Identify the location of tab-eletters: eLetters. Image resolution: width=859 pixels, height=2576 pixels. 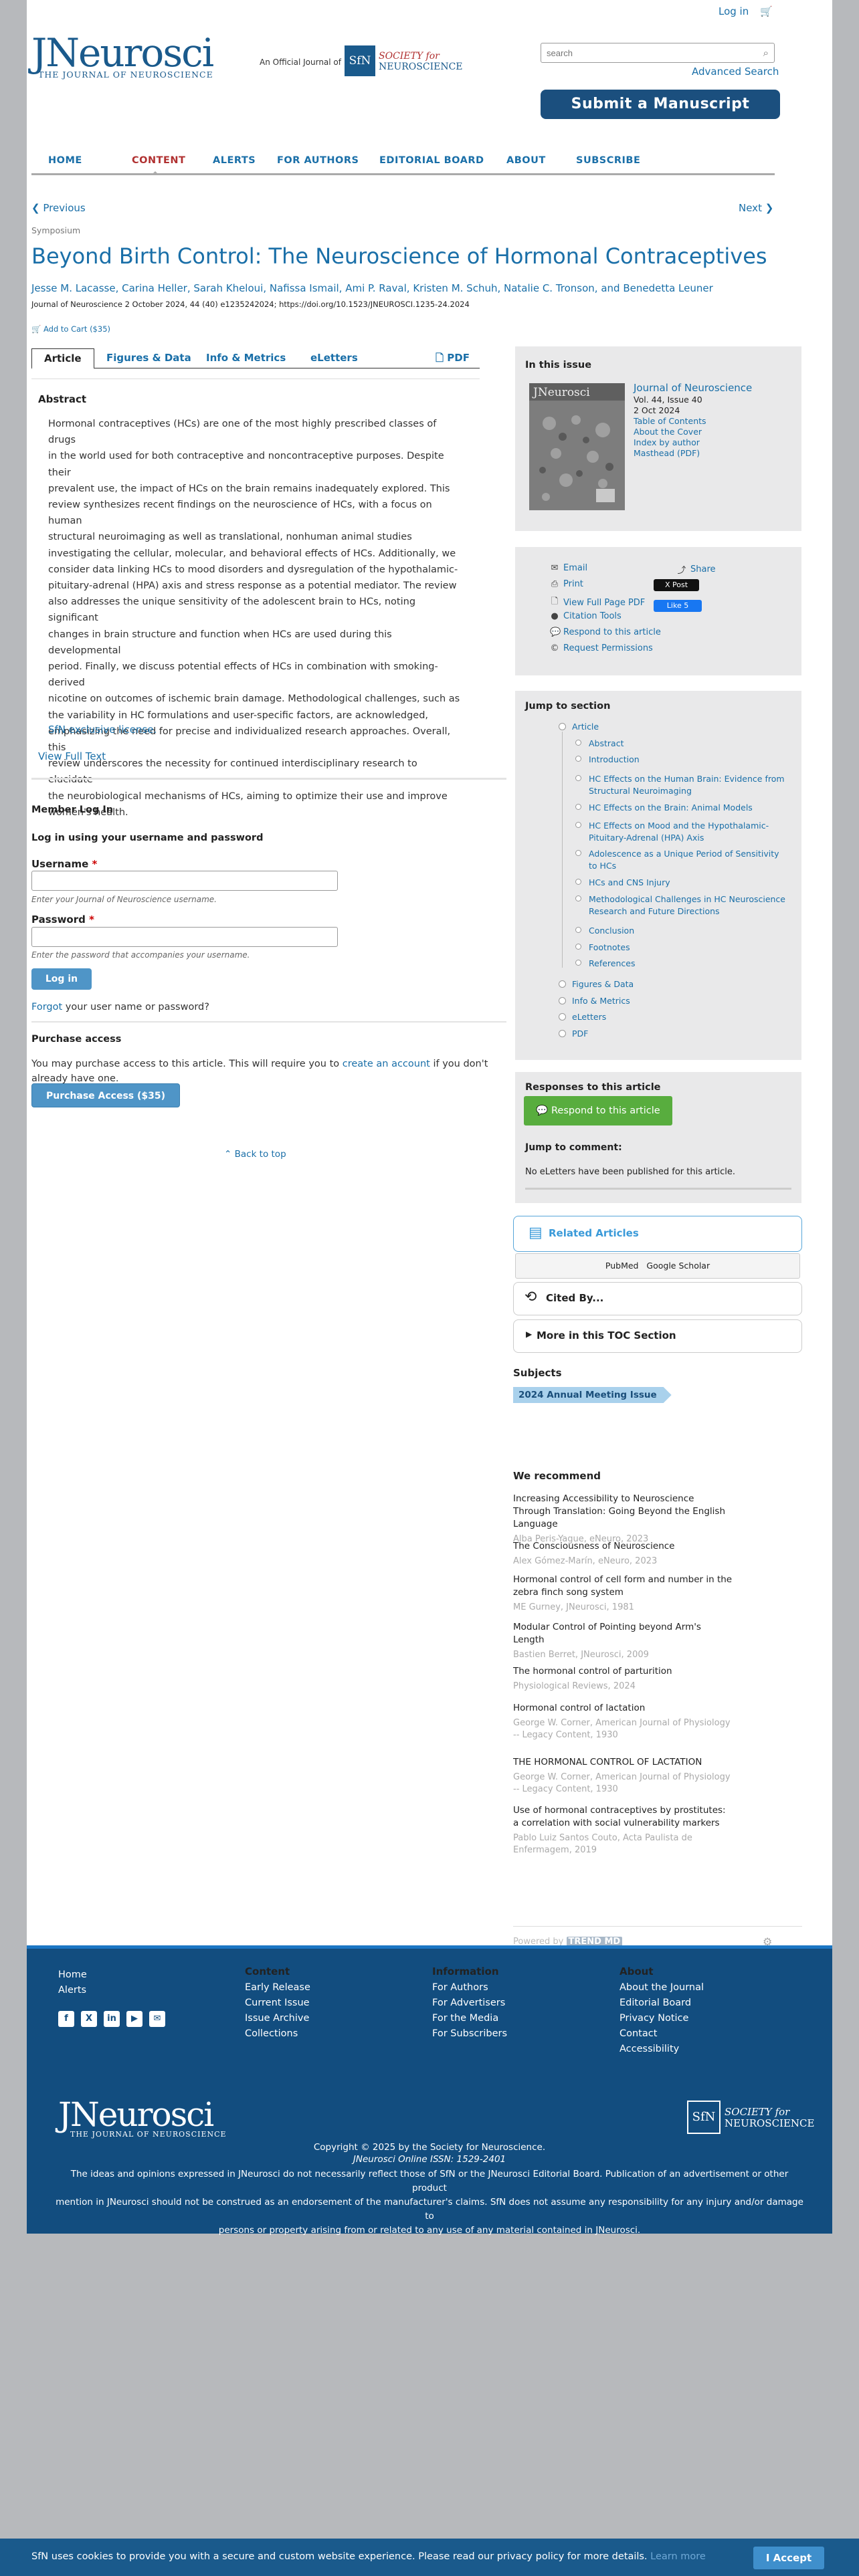
(334, 358).